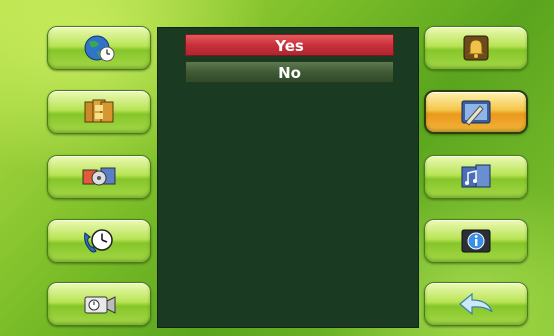  I want to click on media-gallery-button, so click(99, 177).